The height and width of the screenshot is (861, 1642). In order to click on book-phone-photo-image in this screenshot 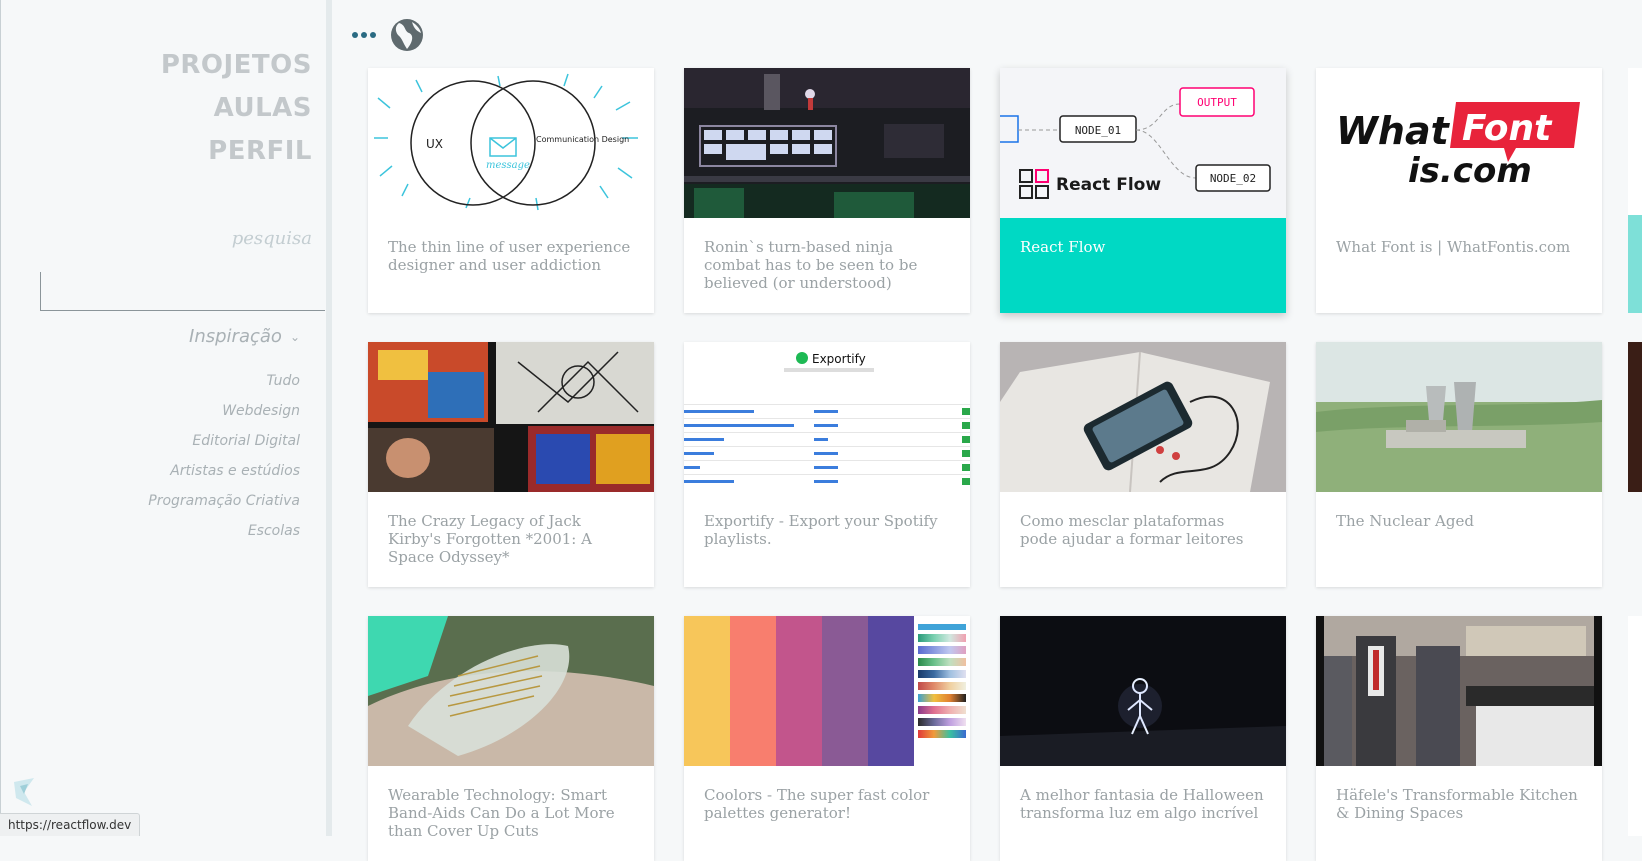, I will do `click(1143, 417)`.